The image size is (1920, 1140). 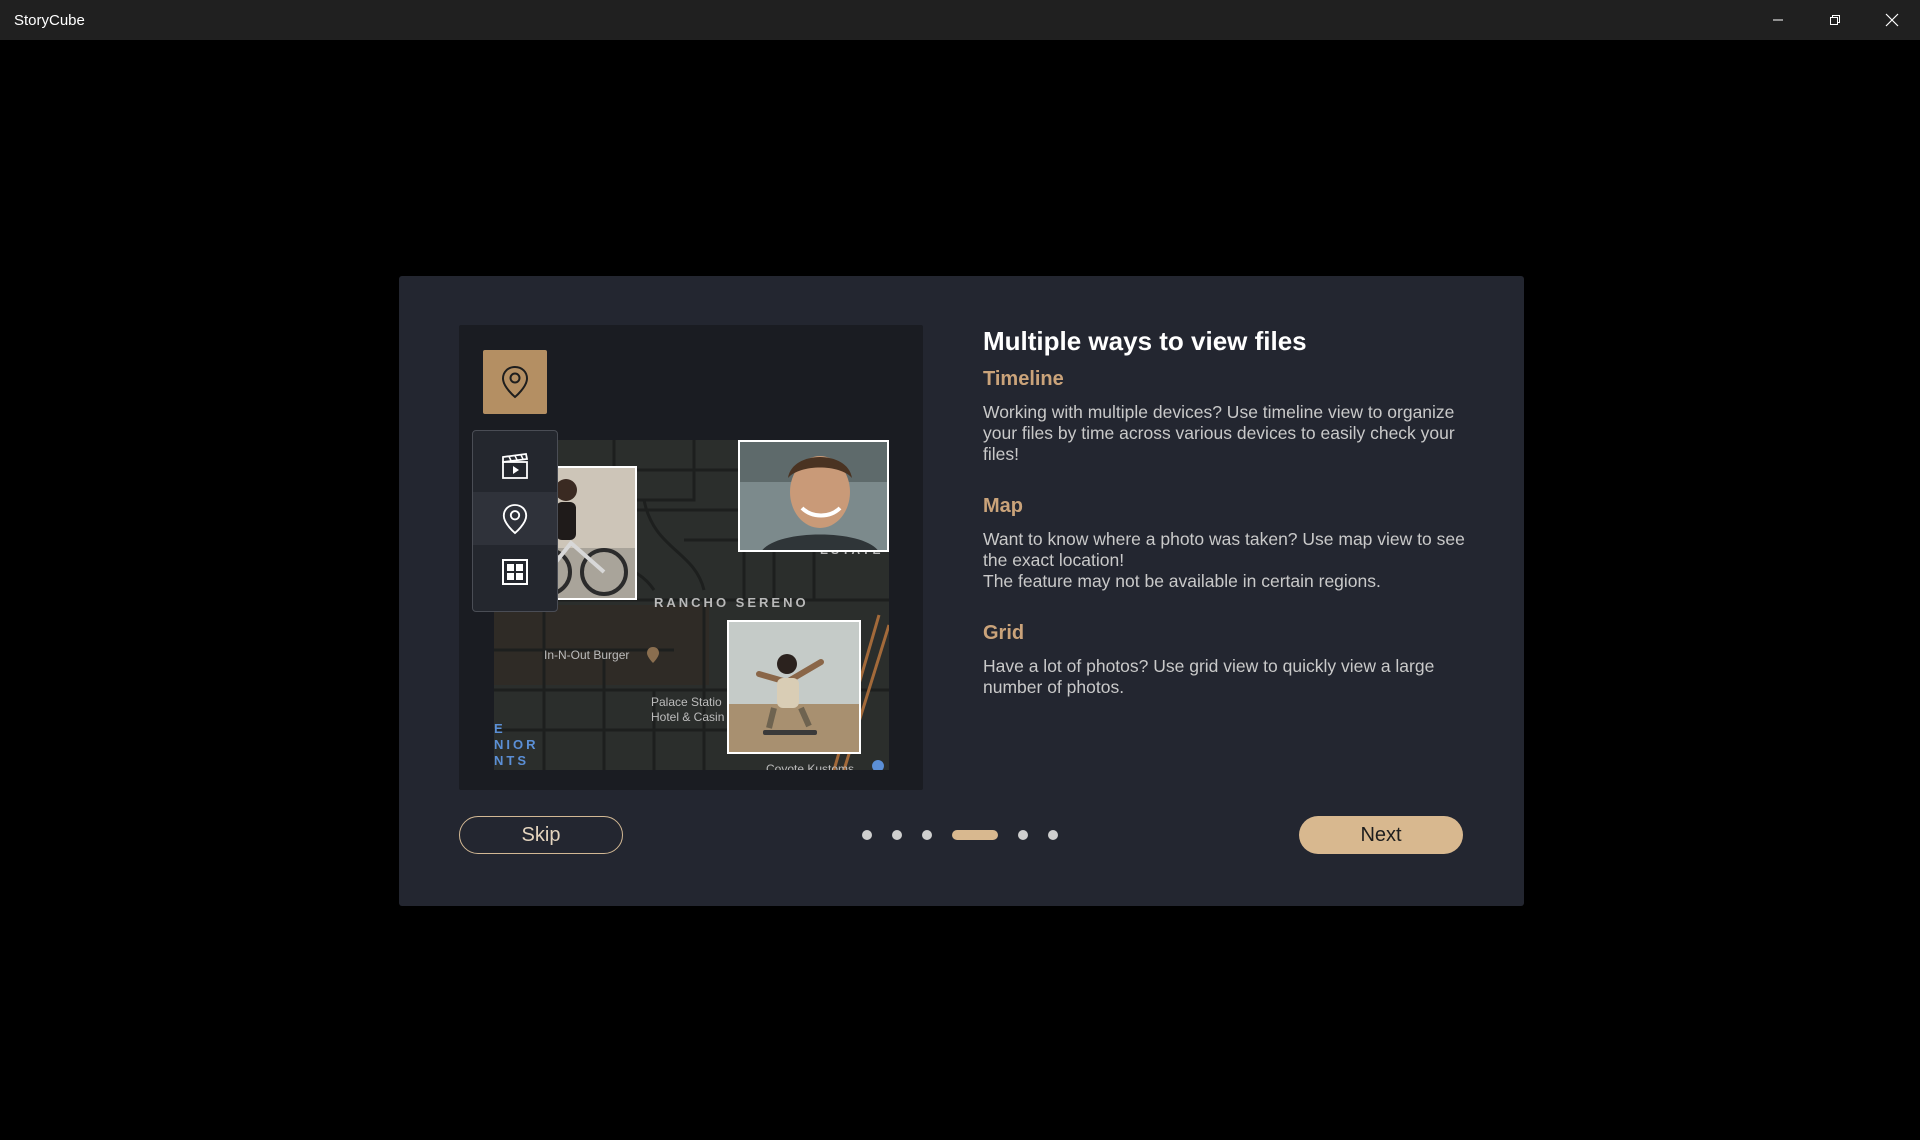 What do you see at coordinates (587, 655) in the screenshot?
I see `map-label-poi1: In-N-Out Burger` at bounding box center [587, 655].